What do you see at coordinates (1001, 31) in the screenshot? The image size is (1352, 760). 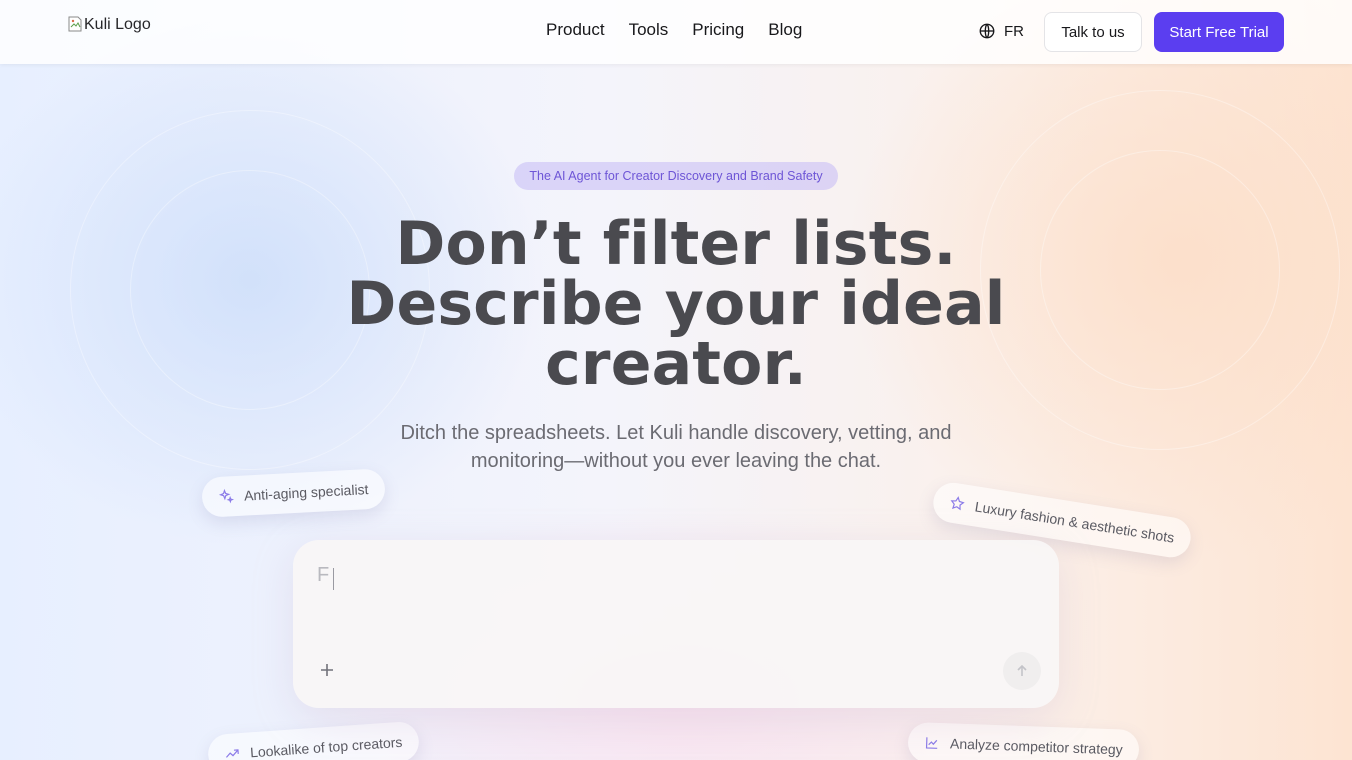 I see `language-switcher: FR` at bounding box center [1001, 31].